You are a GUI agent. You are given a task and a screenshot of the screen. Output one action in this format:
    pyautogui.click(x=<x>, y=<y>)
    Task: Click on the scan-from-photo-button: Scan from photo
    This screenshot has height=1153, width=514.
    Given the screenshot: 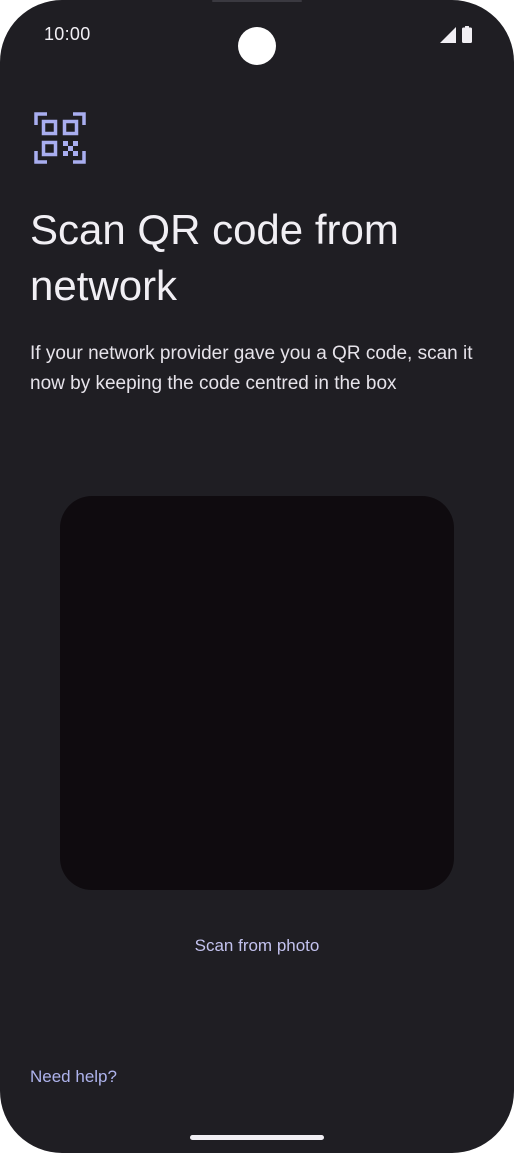 What is the action you would take?
    pyautogui.click(x=257, y=946)
    